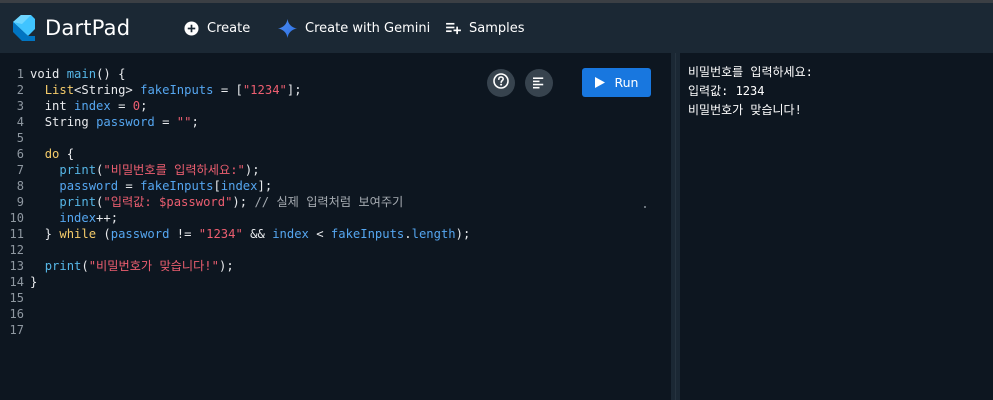 The image size is (993, 400). I want to click on code-line: void main() {, so click(250, 74).